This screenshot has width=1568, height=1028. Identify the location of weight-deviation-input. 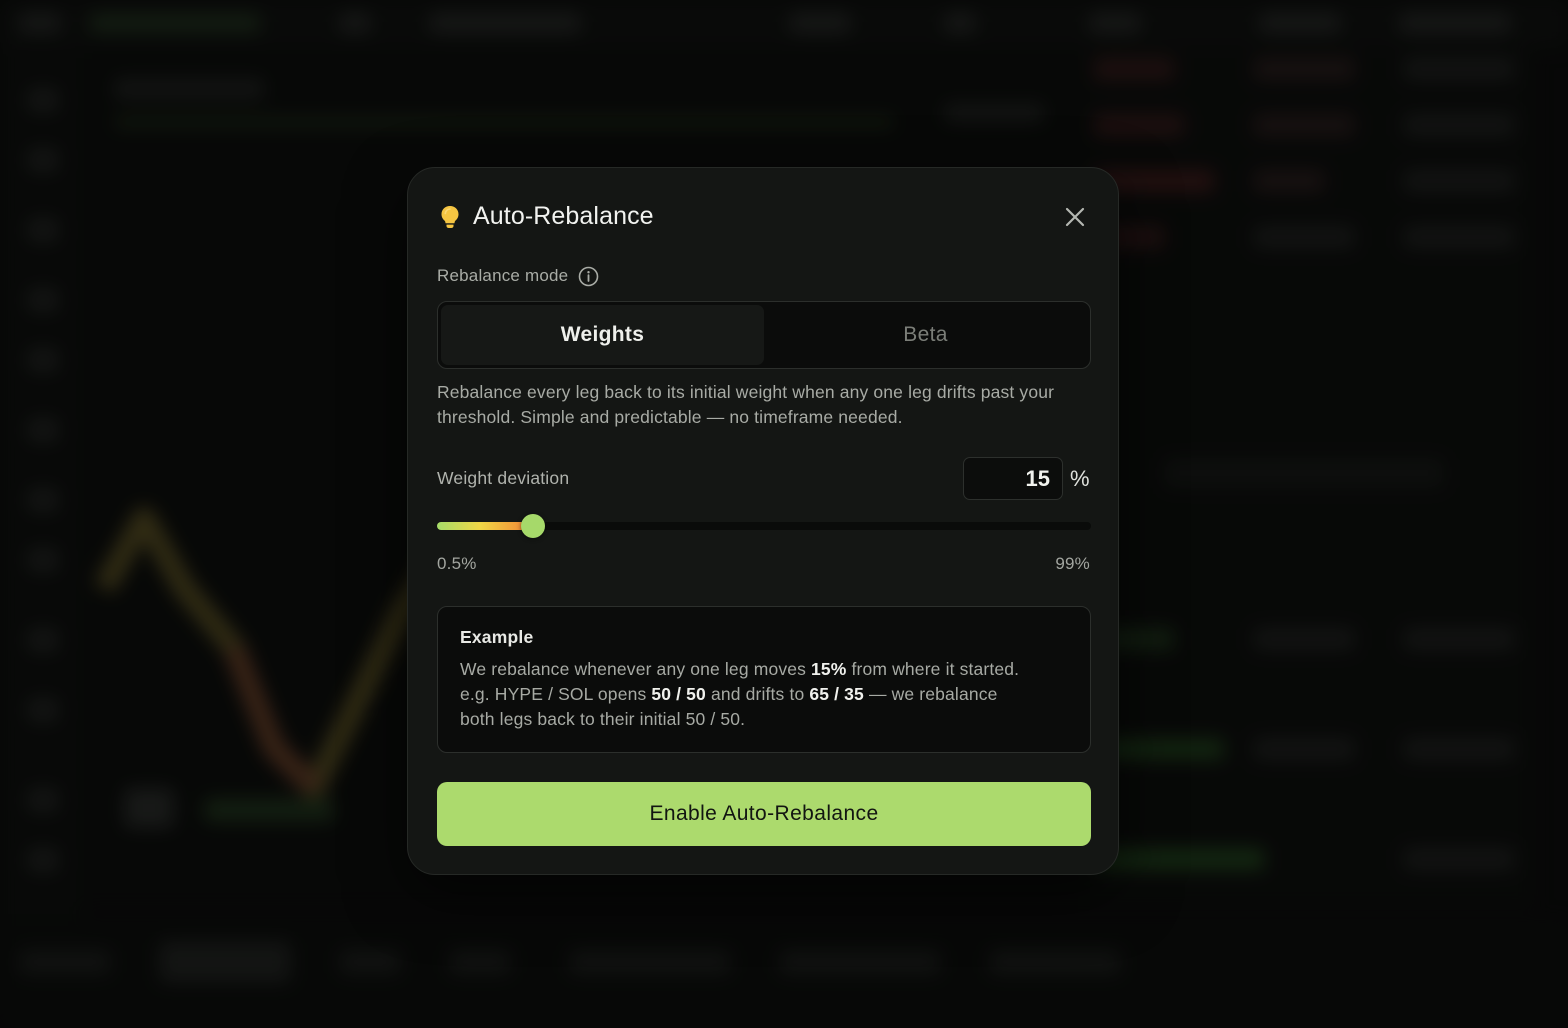
(1013, 478).